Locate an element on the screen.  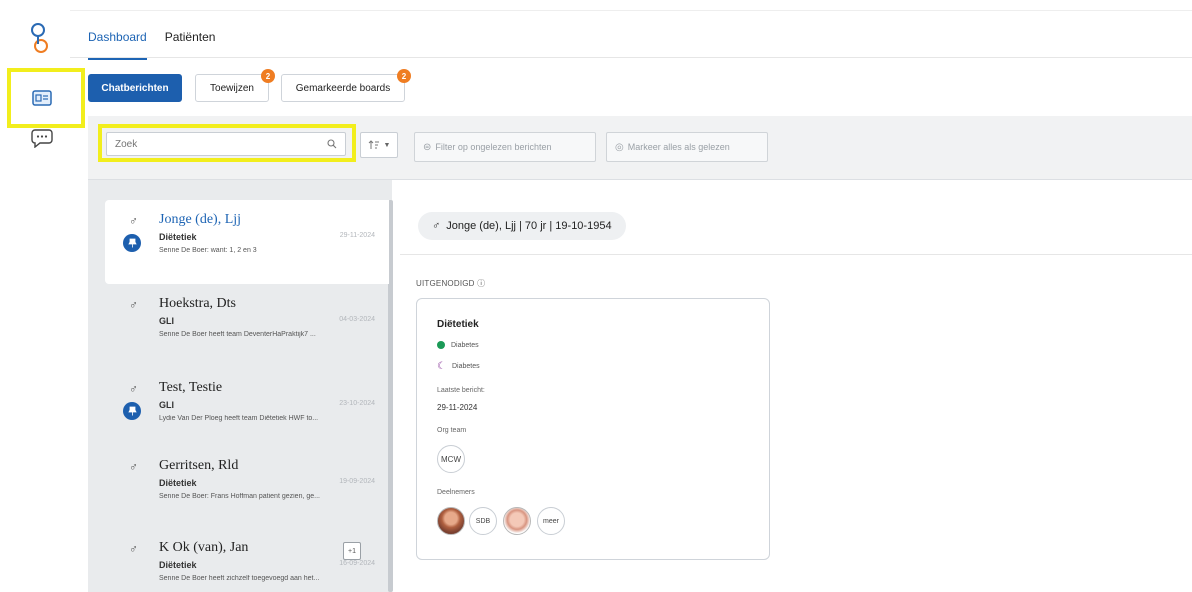
chat-bubble-icon is located at coordinates (42, 138).